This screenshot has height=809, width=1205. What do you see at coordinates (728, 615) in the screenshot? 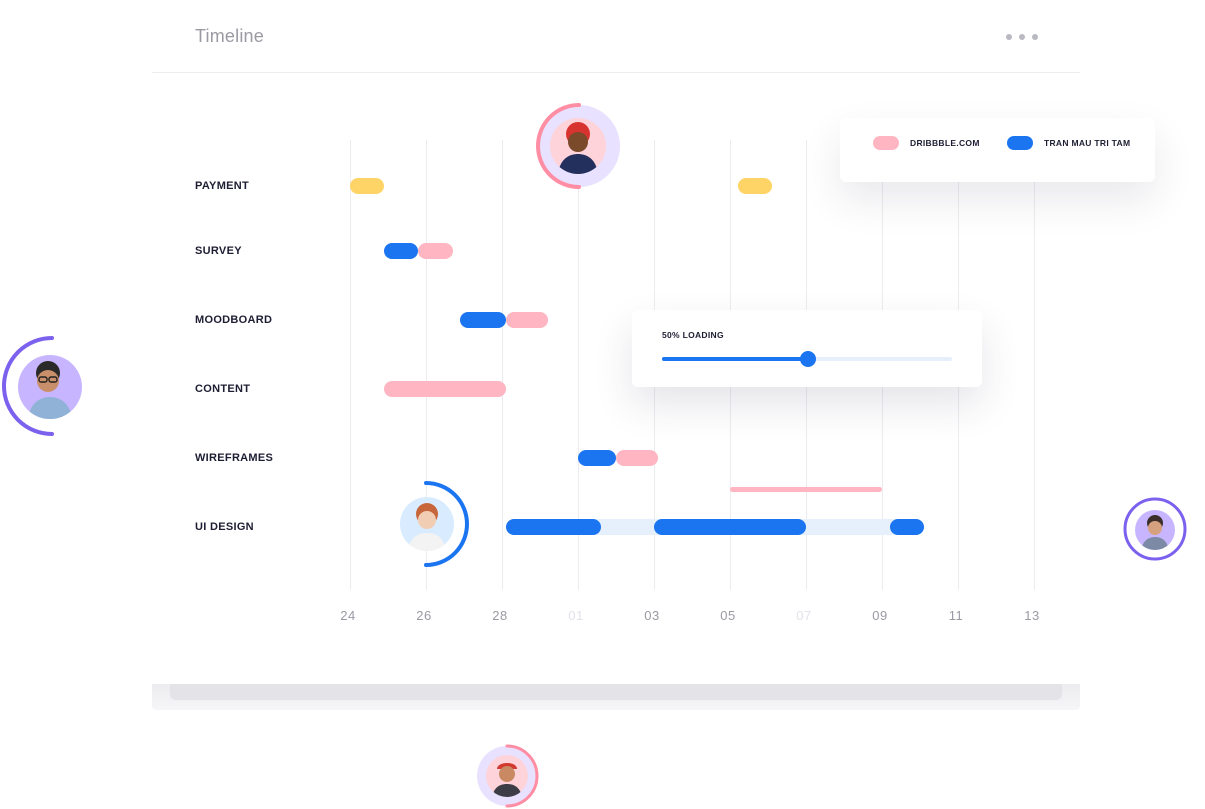
I see `x-tick-label: 05` at bounding box center [728, 615].